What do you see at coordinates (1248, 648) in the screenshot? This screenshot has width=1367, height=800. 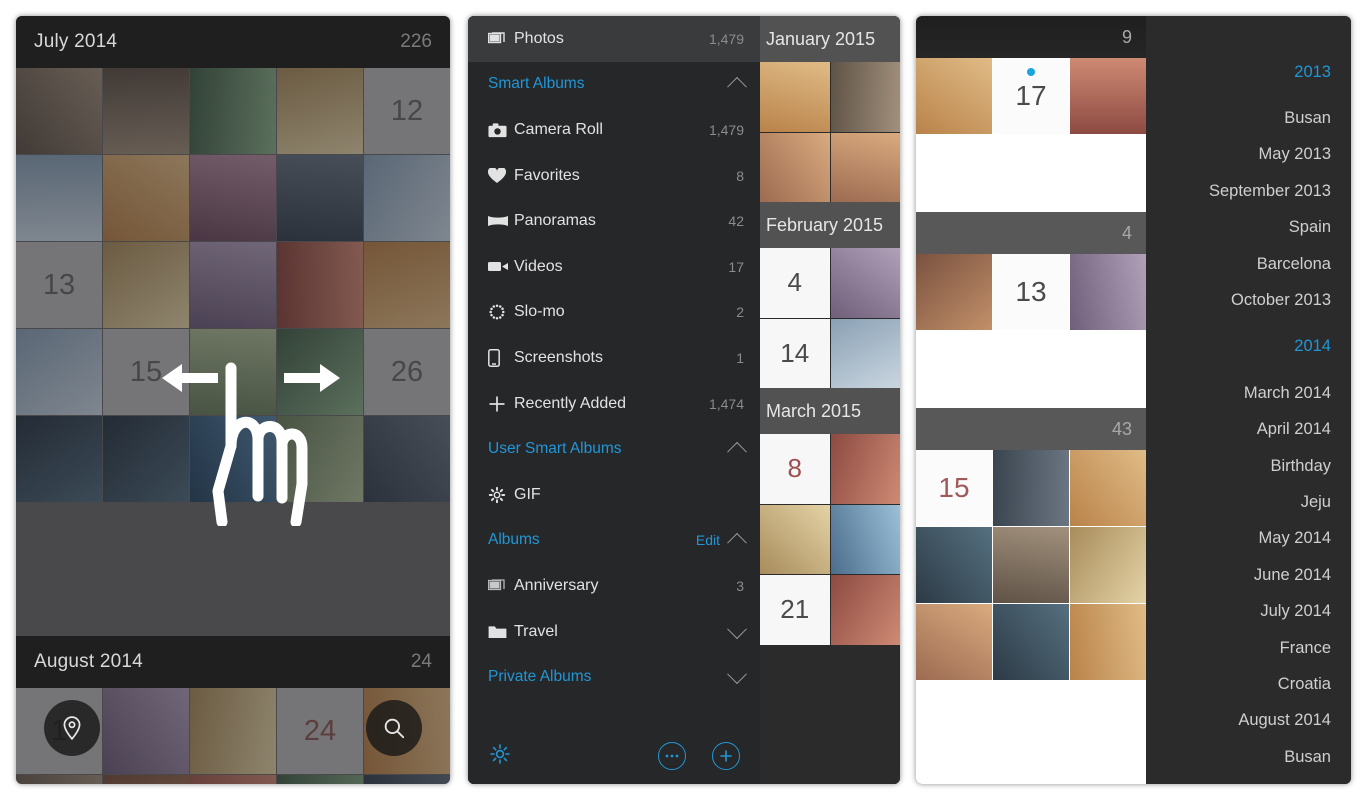 I see `year-jump-entry: France` at bounding box center [1248, 648].